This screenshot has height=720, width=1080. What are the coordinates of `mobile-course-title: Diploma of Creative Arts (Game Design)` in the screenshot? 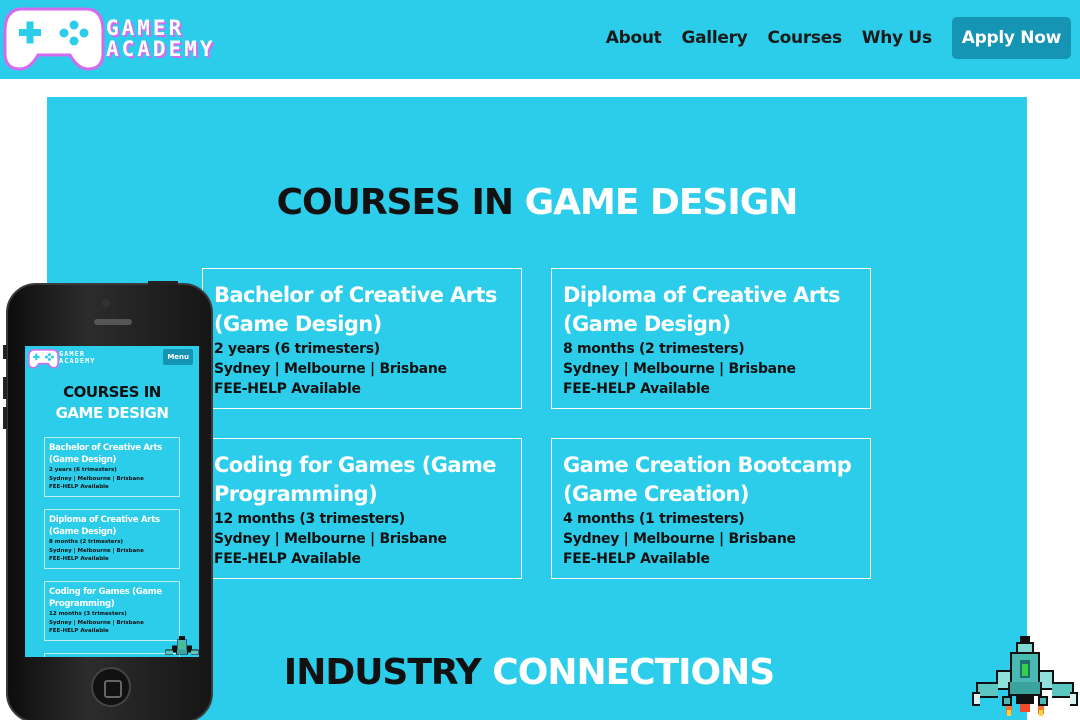 It's located at (104, 526).